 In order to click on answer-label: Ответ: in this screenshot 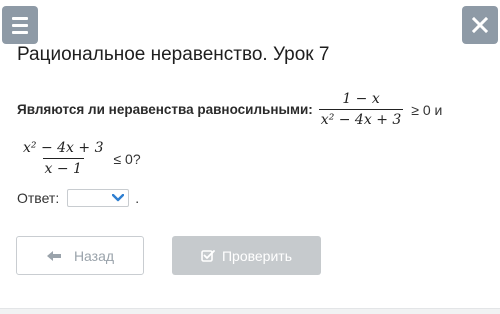, I will do `click(38, 198)`.